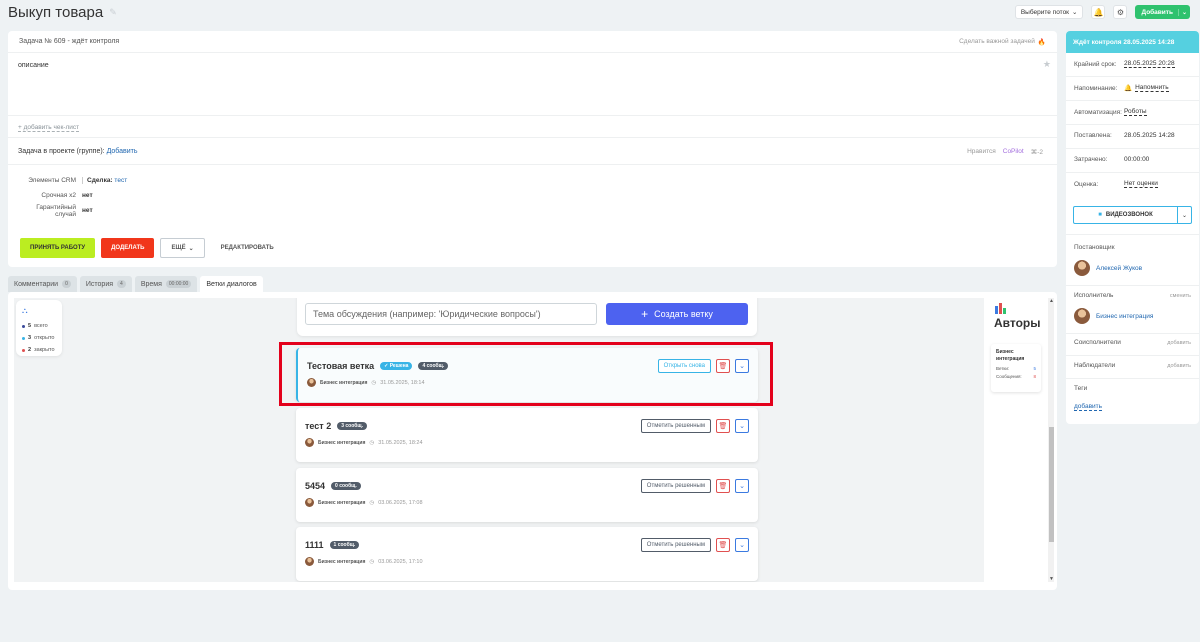  What do you see at coordinates (1097, 342) in the screenshot?
I see `coexecutors-label: Соисполнители` at bounding box center [1097, 342].